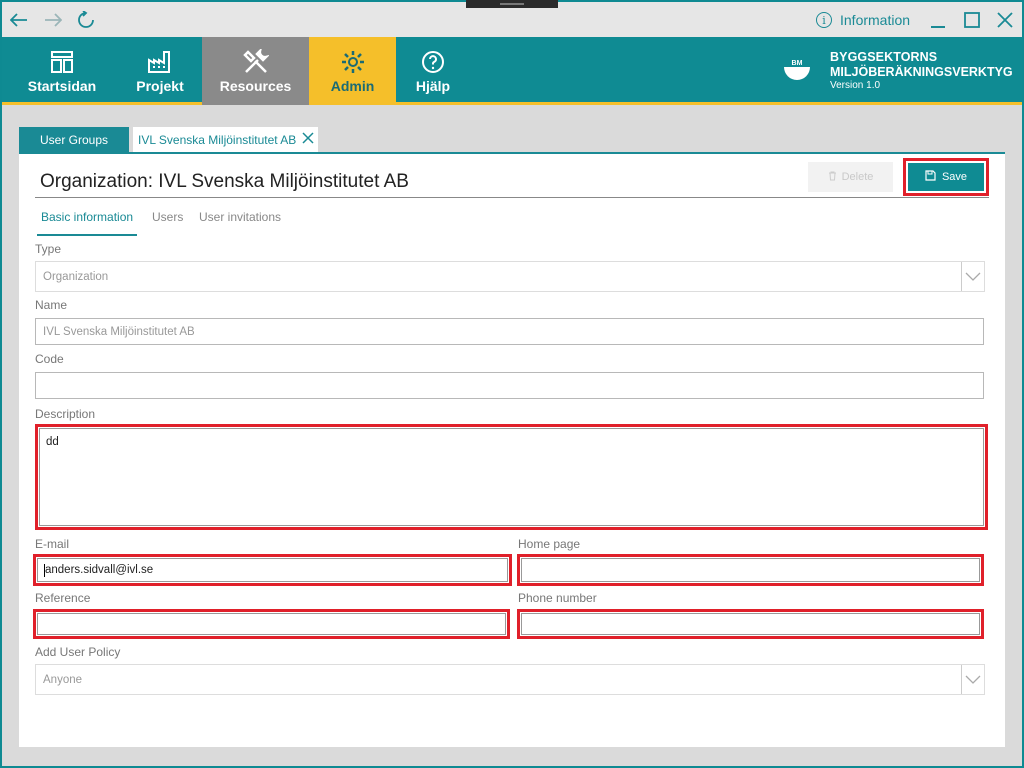  What do you see at coordinates (62, 62) in the screenshot?
I see `home-icon` at bounding box center [62, 62].